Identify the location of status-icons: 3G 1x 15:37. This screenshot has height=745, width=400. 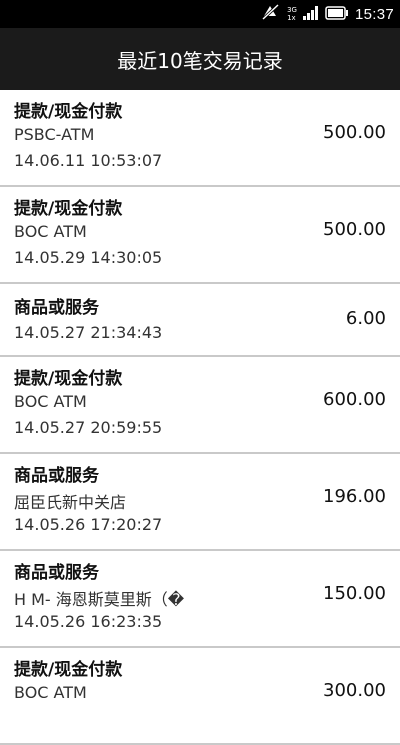
(327, 14).